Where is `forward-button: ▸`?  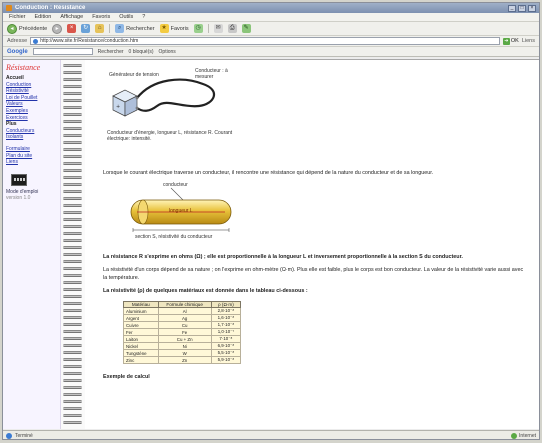 forward-button: ▸ is located at coordinates (57, 28).